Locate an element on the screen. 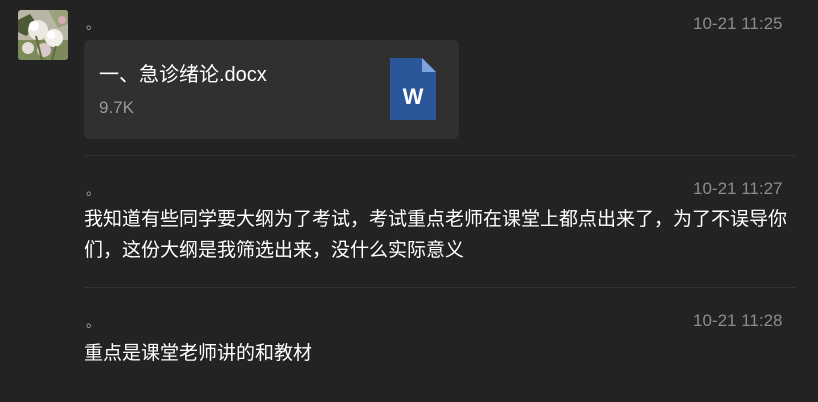  file-size: 9.7K is located at coordinates (116, 107).